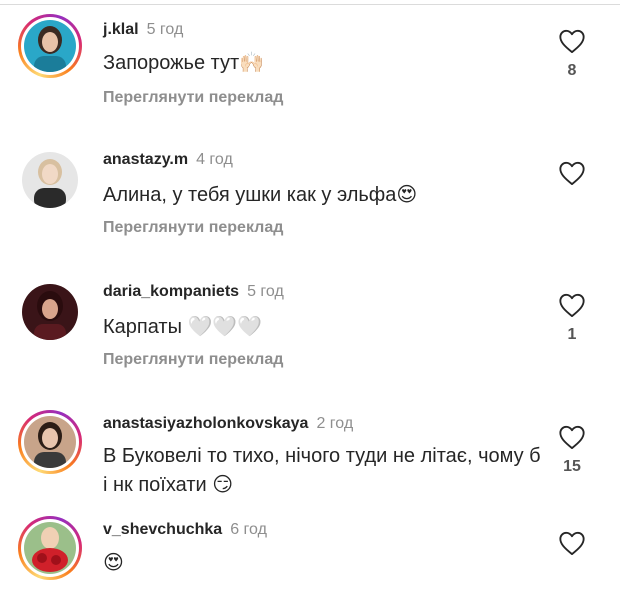  I want to click on comment-meta: j.klal 5 год, so click(143, 30).